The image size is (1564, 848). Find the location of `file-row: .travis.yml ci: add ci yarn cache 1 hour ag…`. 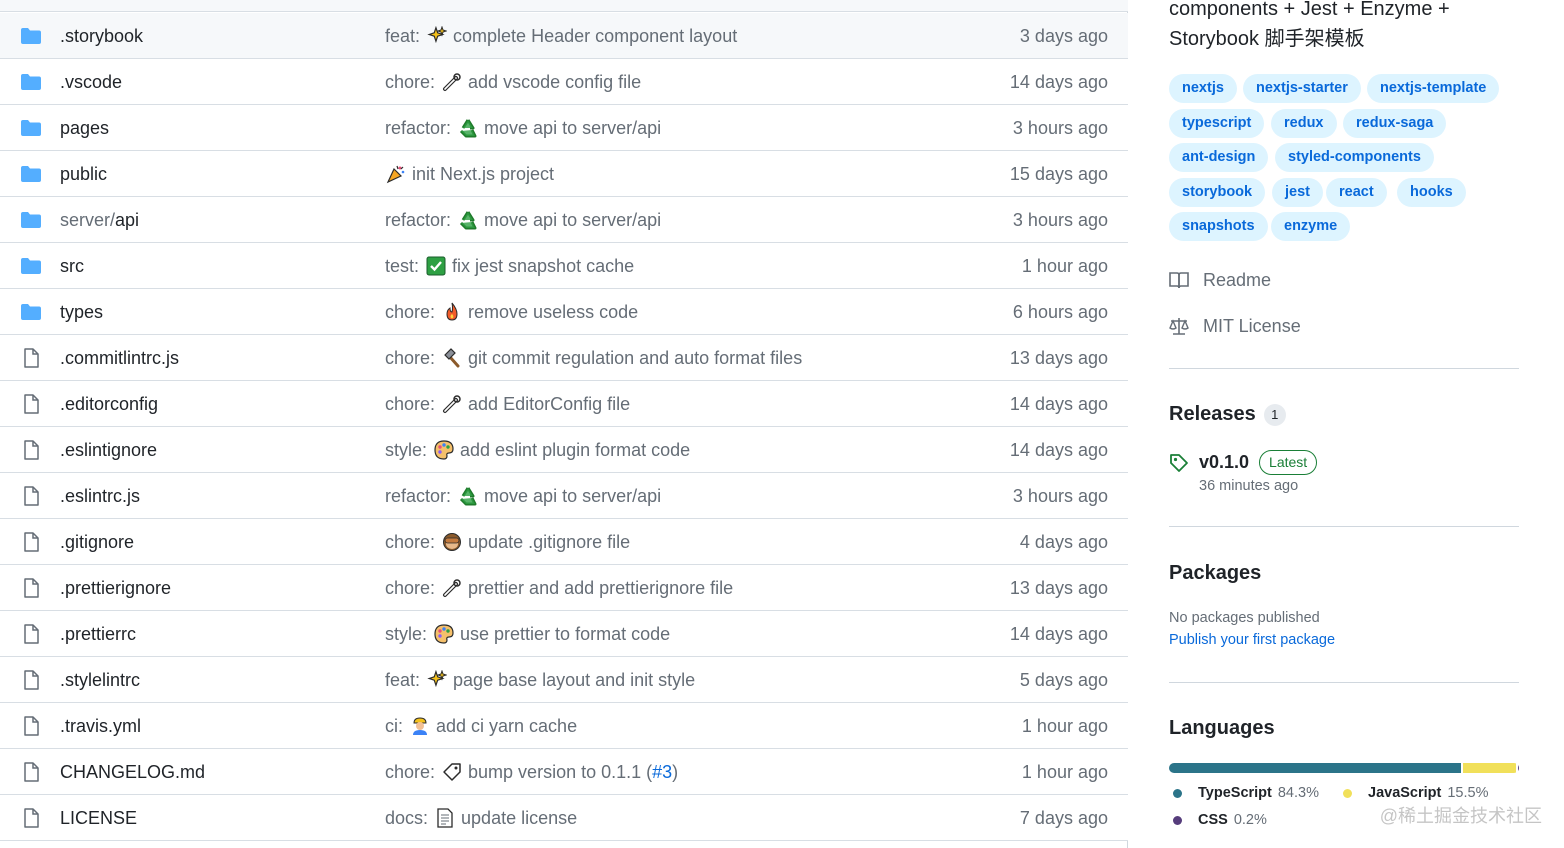

file-row: .travis.yml ci: add ci yarn cache 1 hour ag… is located at coordinates (564, 726).